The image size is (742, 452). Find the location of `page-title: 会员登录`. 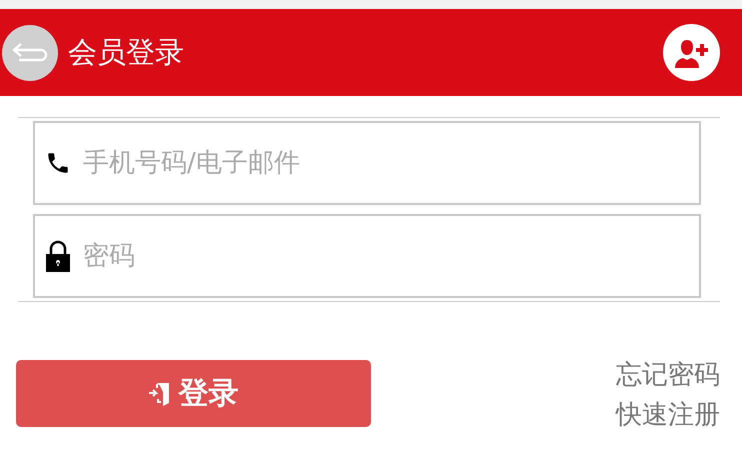

page-title: 会员登录 is located at coordinates (126, 52).